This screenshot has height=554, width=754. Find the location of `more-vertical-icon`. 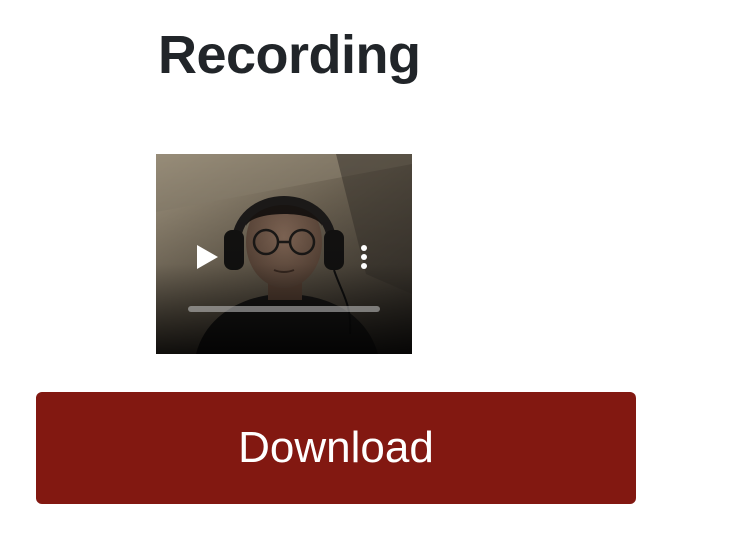

more-vertical-icon is located at coordinates (364, 257).